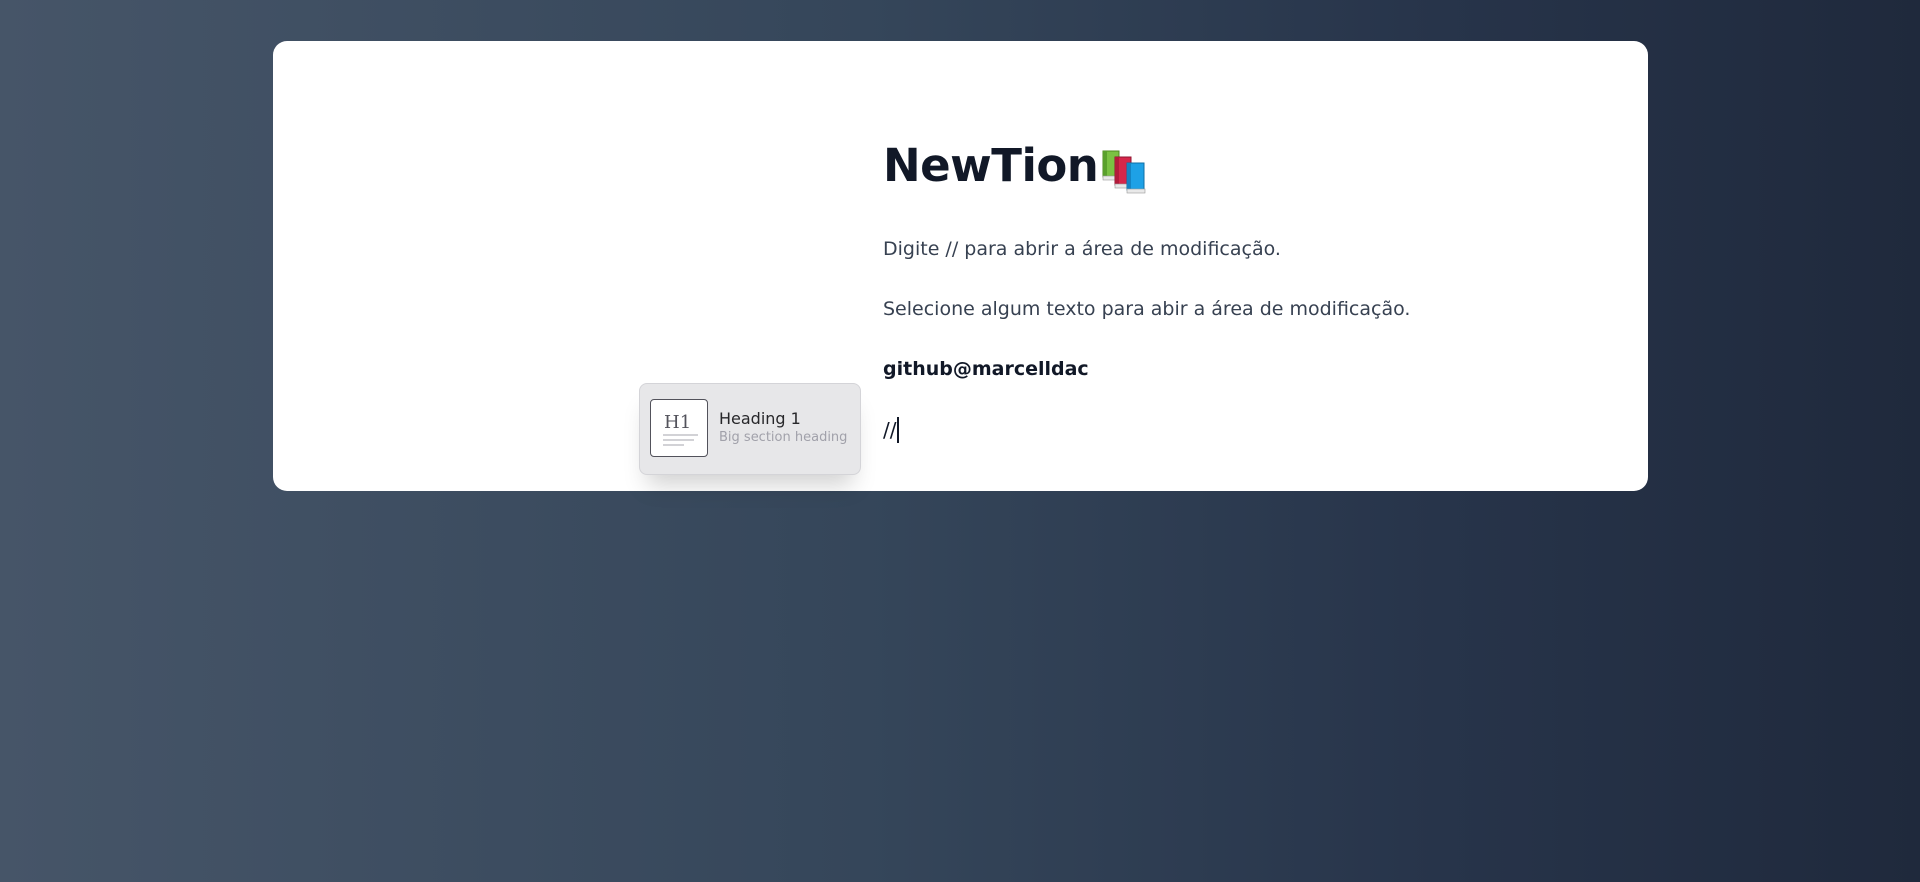 The image size is (1920, 882). I want to click on heading-1-icon: H1, so click(679, 428).